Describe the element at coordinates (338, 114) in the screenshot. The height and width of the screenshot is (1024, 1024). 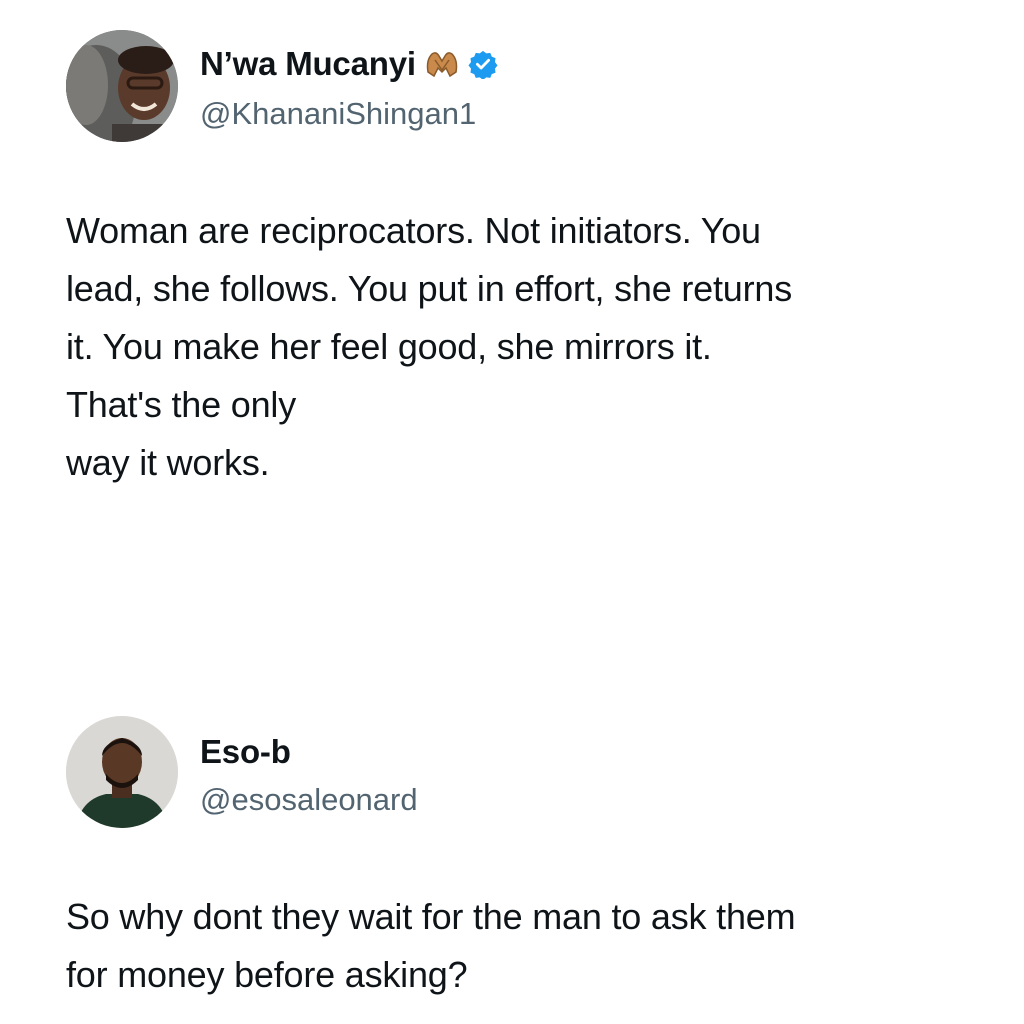
I see `user-handle: @KhananiShingan1` at that location.